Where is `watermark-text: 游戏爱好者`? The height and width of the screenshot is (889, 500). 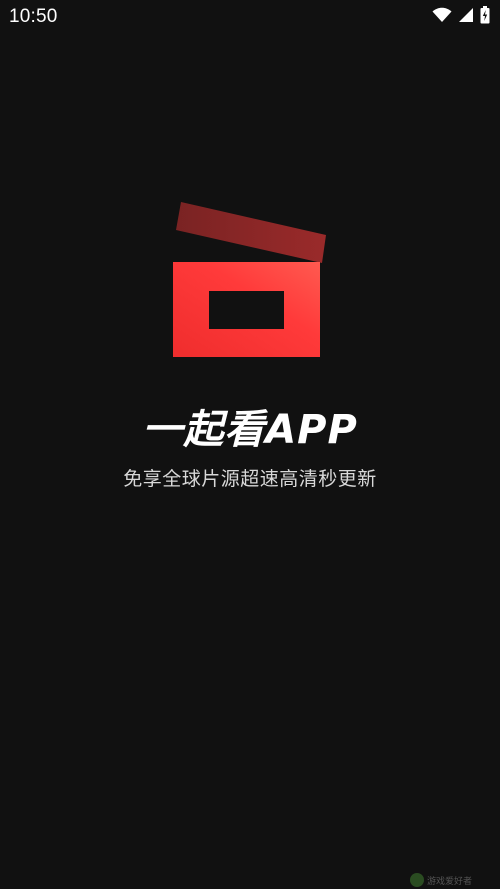
watermark-text: 游戏爱好者 is located at coordinates (449, 881).